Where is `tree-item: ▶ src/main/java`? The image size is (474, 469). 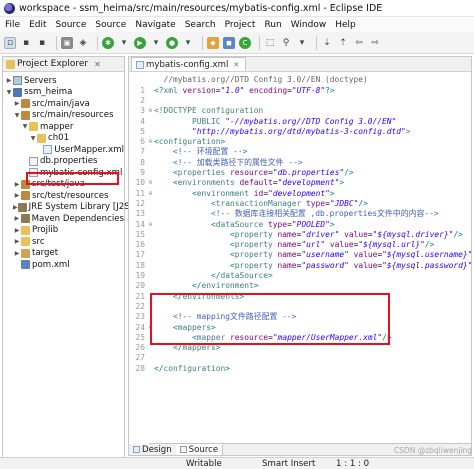 tree-item: ▶ src/main/java is located at coordinates (63, 104).